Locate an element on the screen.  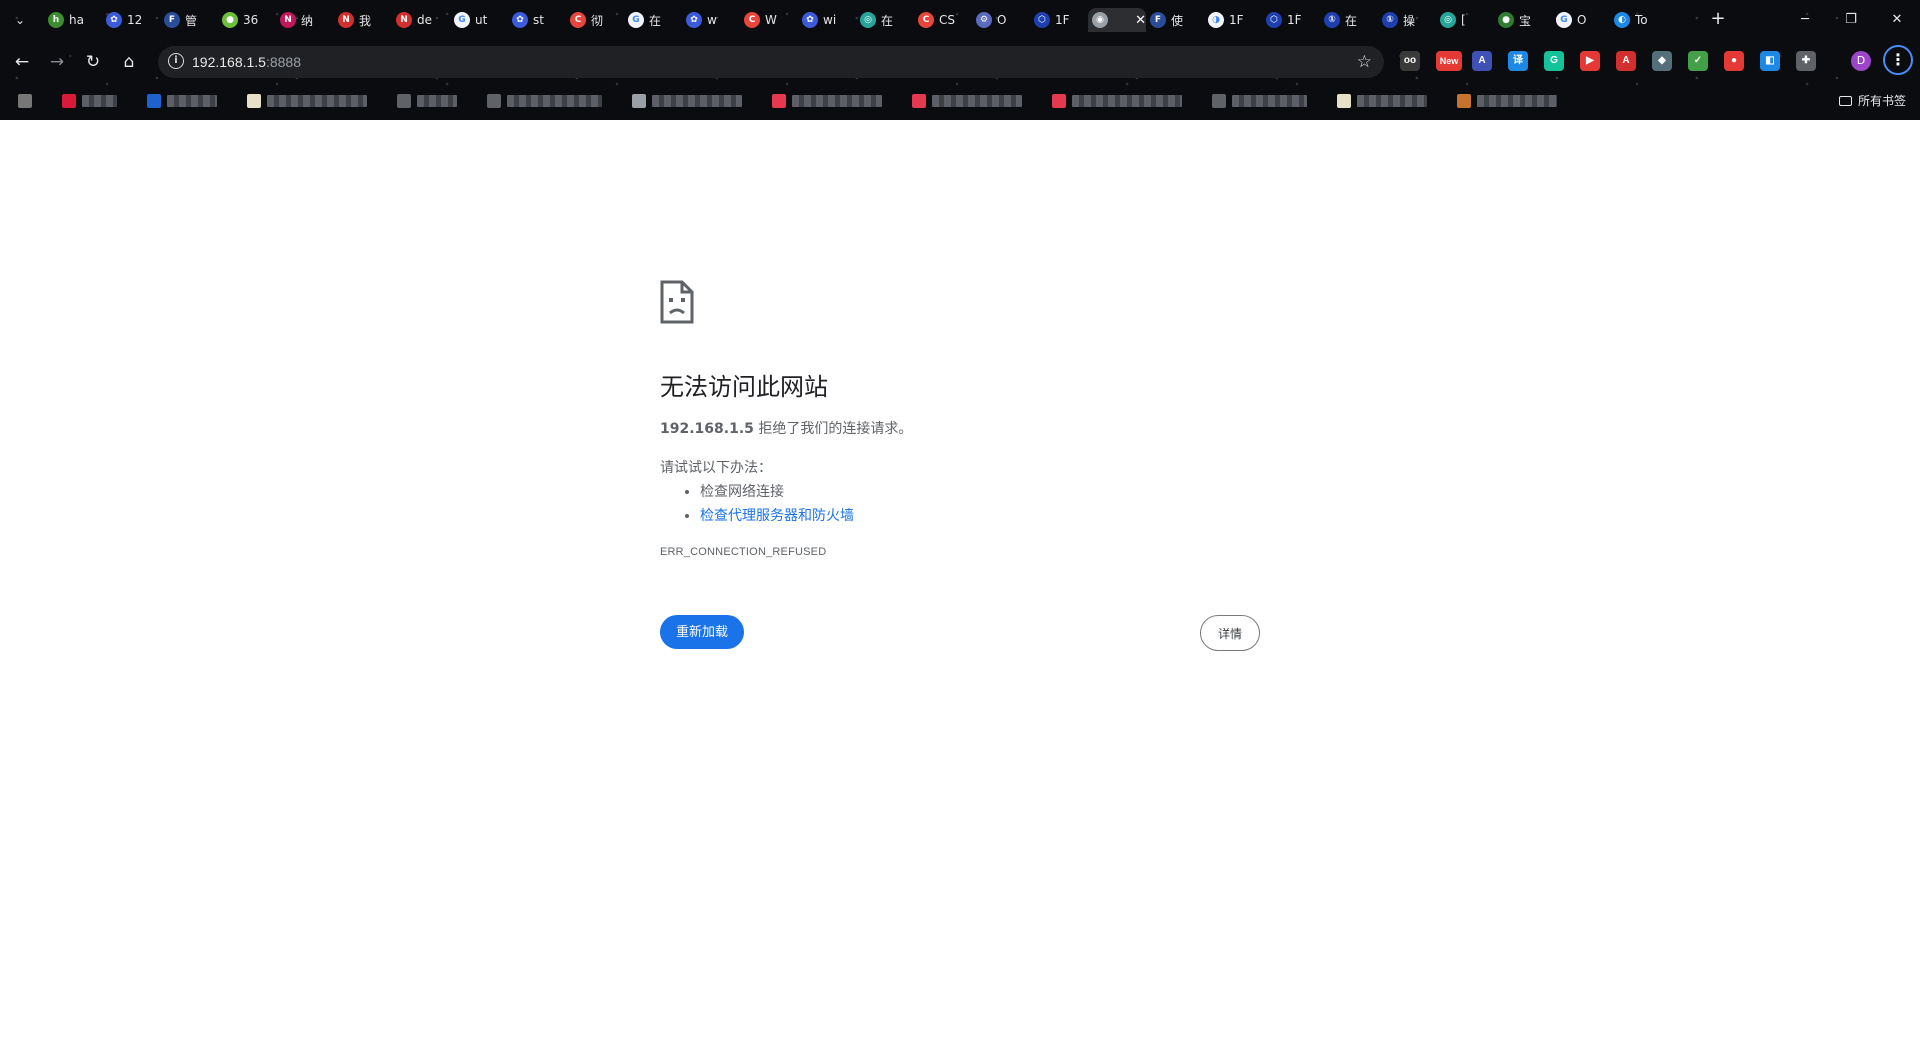
tab: ✿ wi is located at coordinates (827, 20).